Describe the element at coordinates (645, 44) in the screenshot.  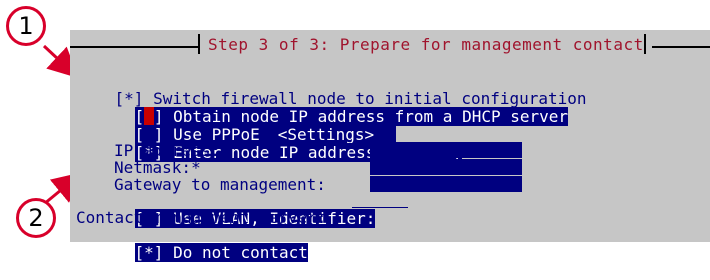
I see `title-right-tick` at that location.